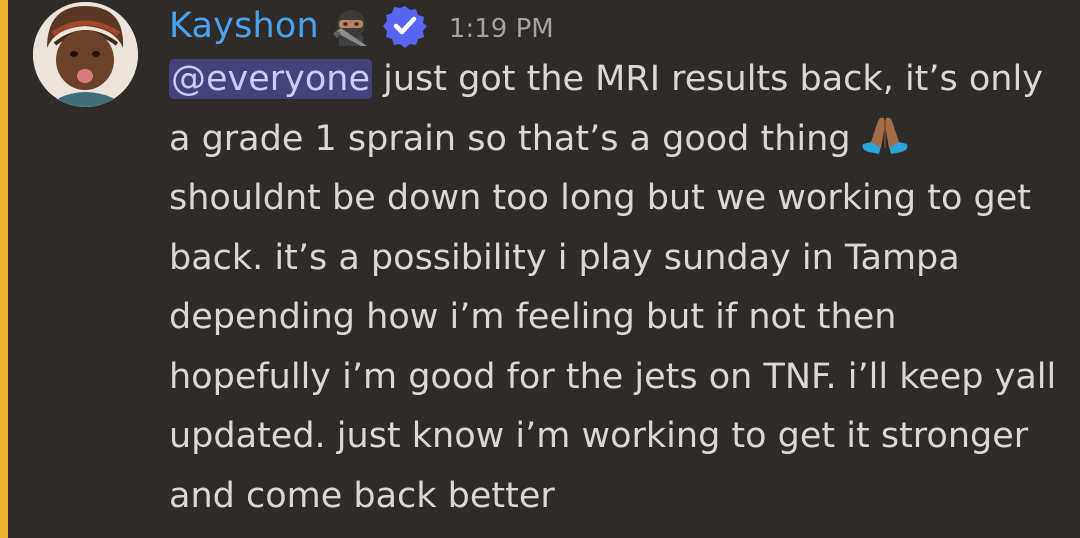  Describe the element at coordinates (244, 26) in the screenshot. I see `username: Kayshon` at that location.